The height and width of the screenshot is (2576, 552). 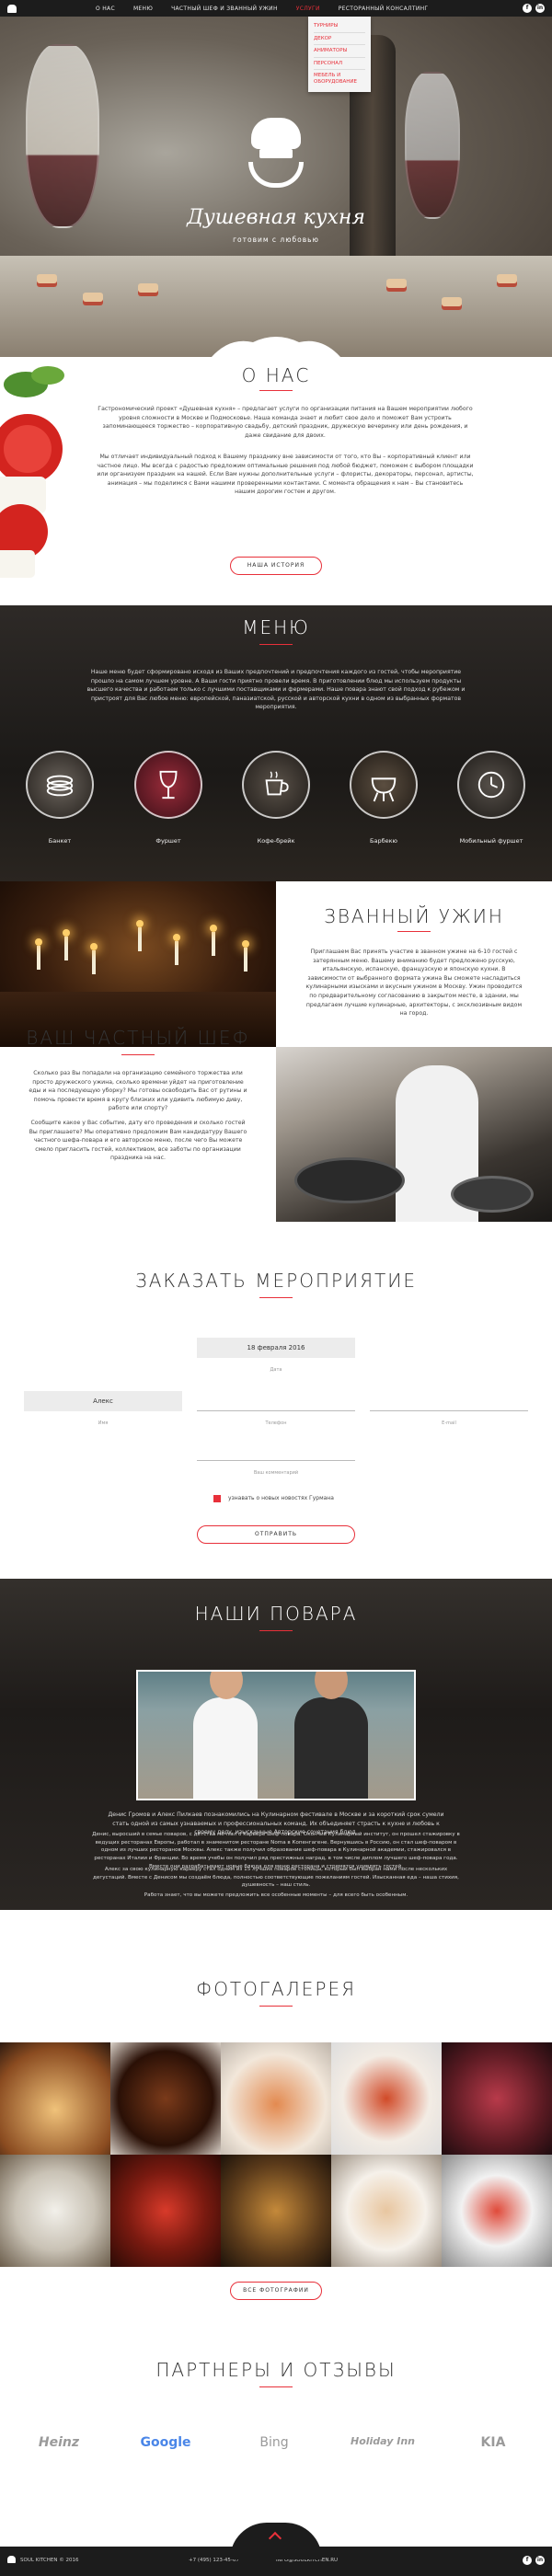 I want to click on bowl-icon, so click(x=276, y=175).